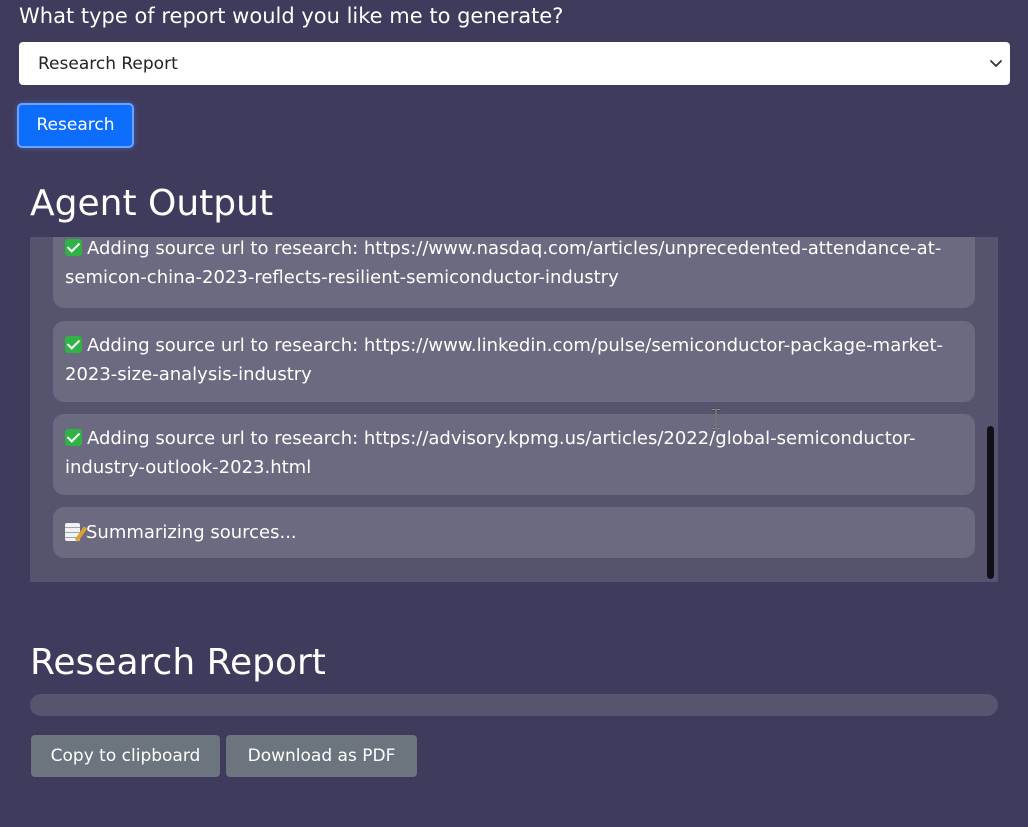 Image resolution: width=1028 pixels, height=827 pixels. What do you see at coordinates (716, 419) in the screenshot?
I see `text-cursor-icon` at bounding box center [716, 419].